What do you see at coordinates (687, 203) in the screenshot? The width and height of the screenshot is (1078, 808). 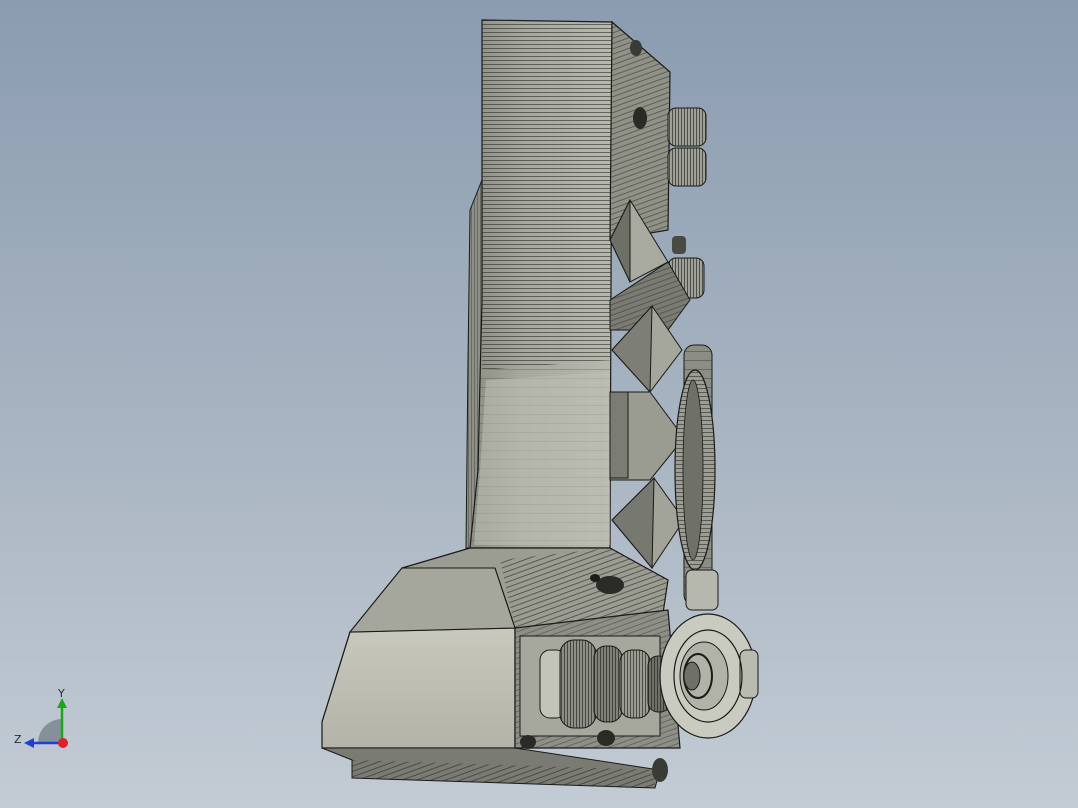 I see `knob-group-upper` at bounding box center [687, 203].